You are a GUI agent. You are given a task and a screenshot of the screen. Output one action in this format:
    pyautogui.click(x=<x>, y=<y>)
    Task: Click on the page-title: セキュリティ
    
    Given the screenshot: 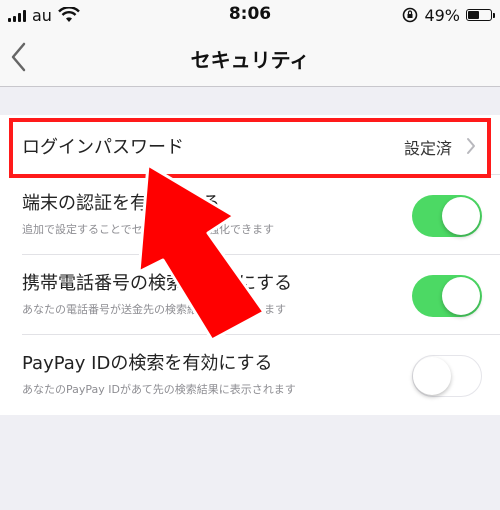 What is the action you would take?
    pyautogui.click(x=250, y=60)
    